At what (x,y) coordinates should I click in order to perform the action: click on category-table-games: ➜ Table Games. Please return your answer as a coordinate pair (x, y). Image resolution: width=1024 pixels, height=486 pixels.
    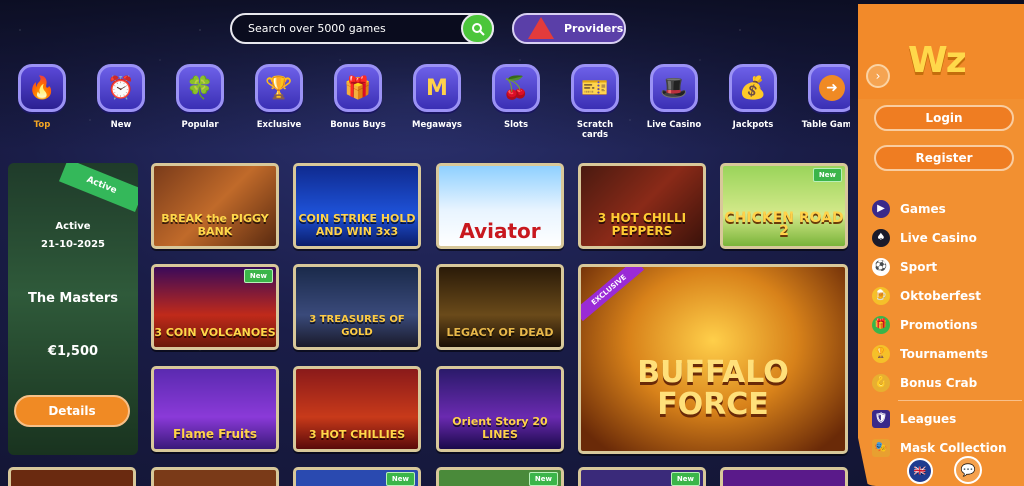
    Looking at the image, I should click on (823, 96).